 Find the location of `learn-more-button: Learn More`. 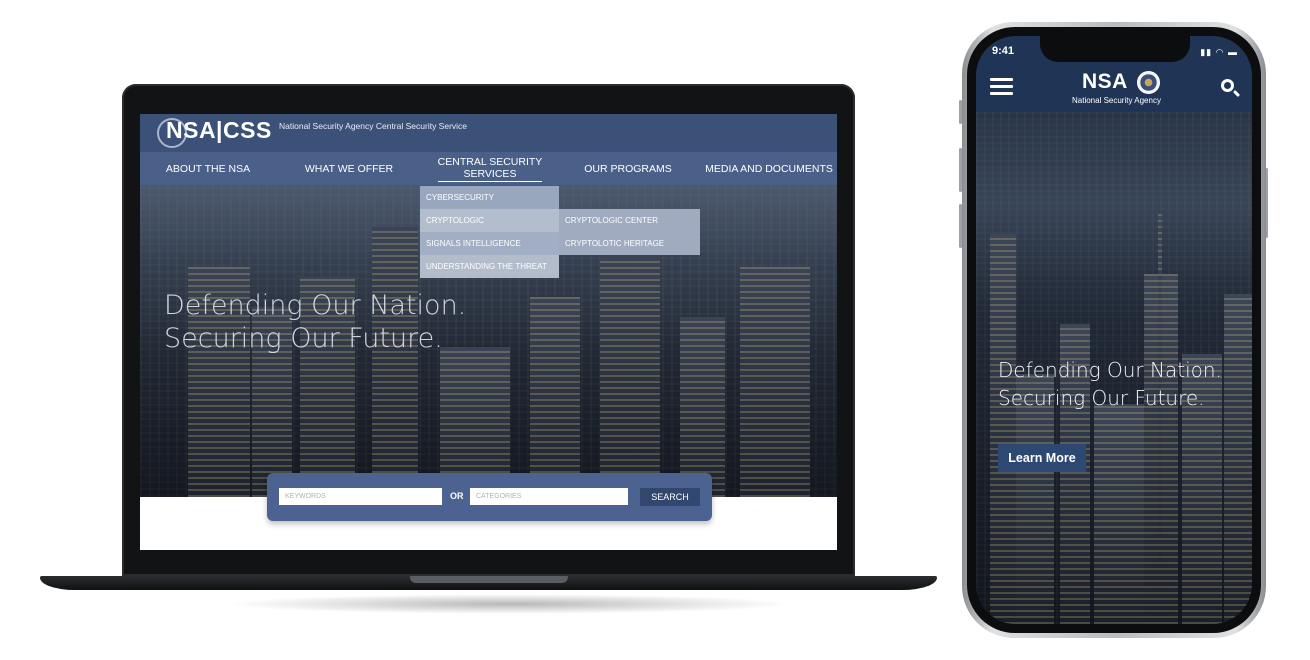

learn-more-button: Learn More is located at coordinates (1042, 458).